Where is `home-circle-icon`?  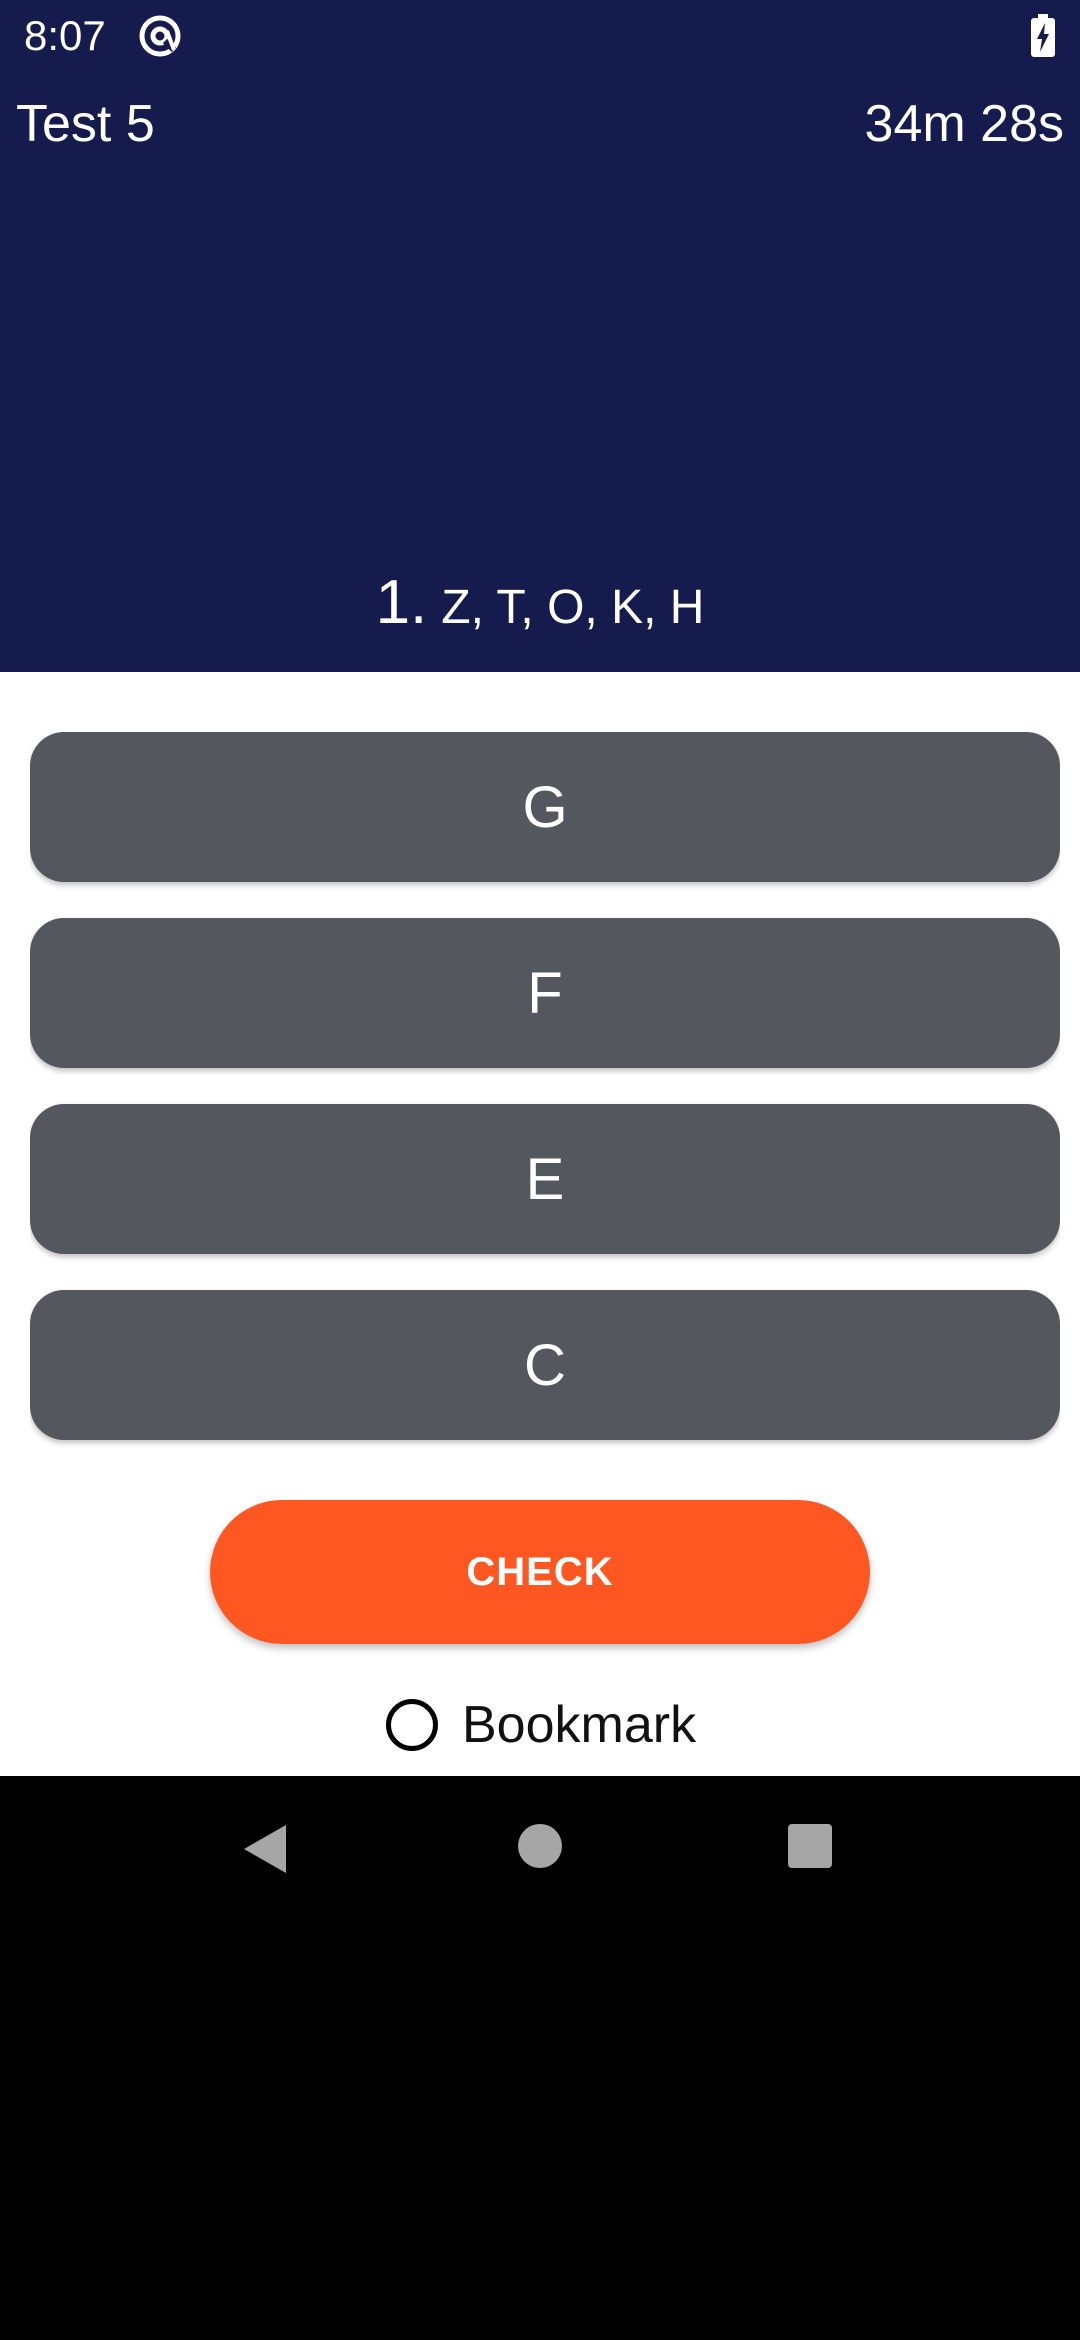
home-circle-icon is located at coordinates (540, 1846).